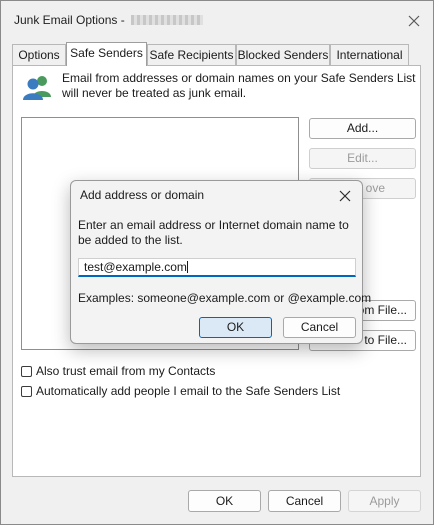 The height and width of the screenshot is (525, 434). Describe the element at coordinates (26, 371) in the screenshot. I see `trust-contacts-checkbox` at that location.